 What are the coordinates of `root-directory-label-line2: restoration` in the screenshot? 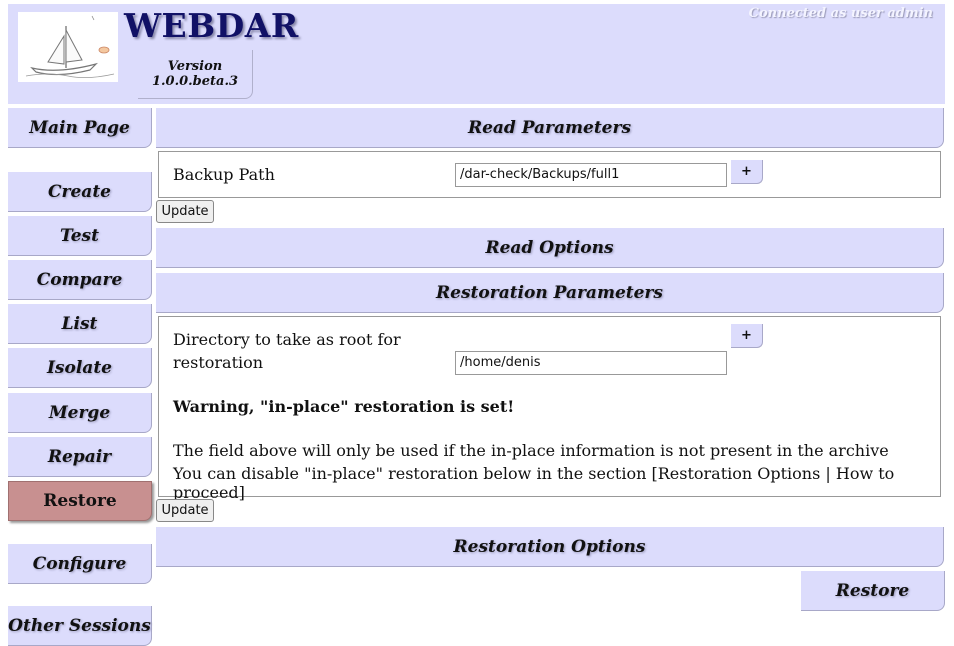 It's located at (218, 362).